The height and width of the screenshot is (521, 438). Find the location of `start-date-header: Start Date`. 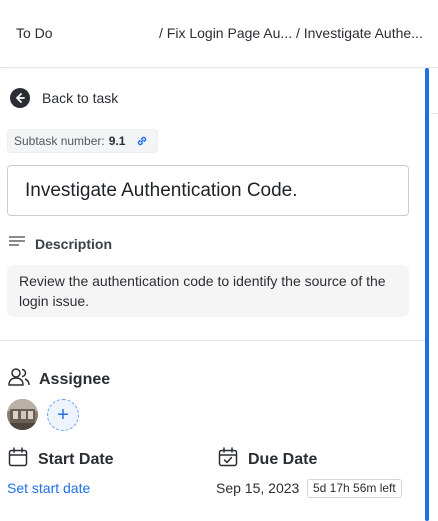

start-date-header: Start Date is located at coordinates (61, 459).